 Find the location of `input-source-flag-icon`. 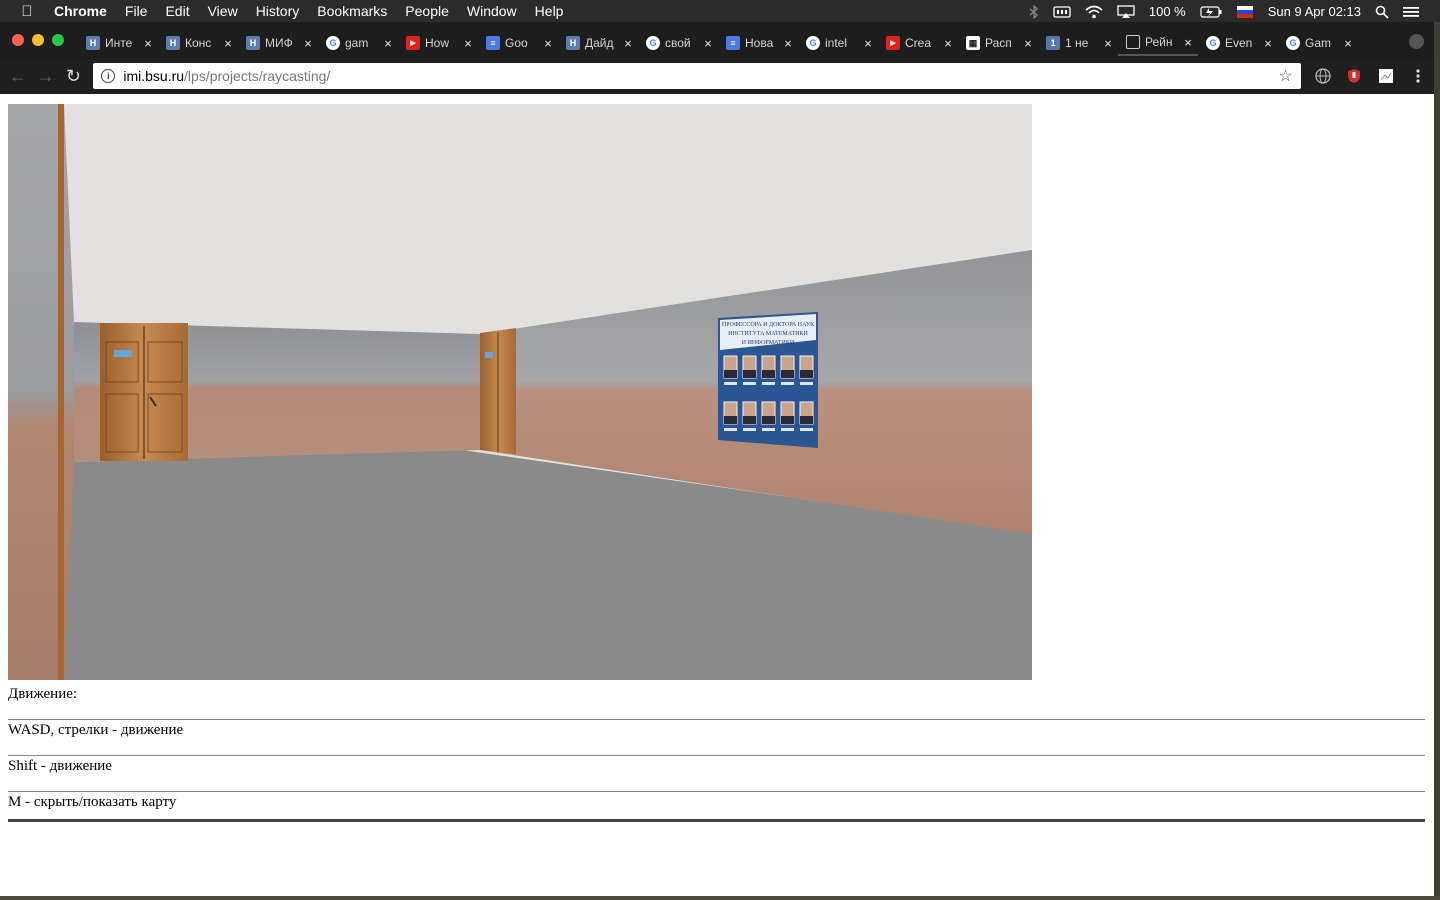

input-source-flag-icon is located at coordinates (1245, 11).